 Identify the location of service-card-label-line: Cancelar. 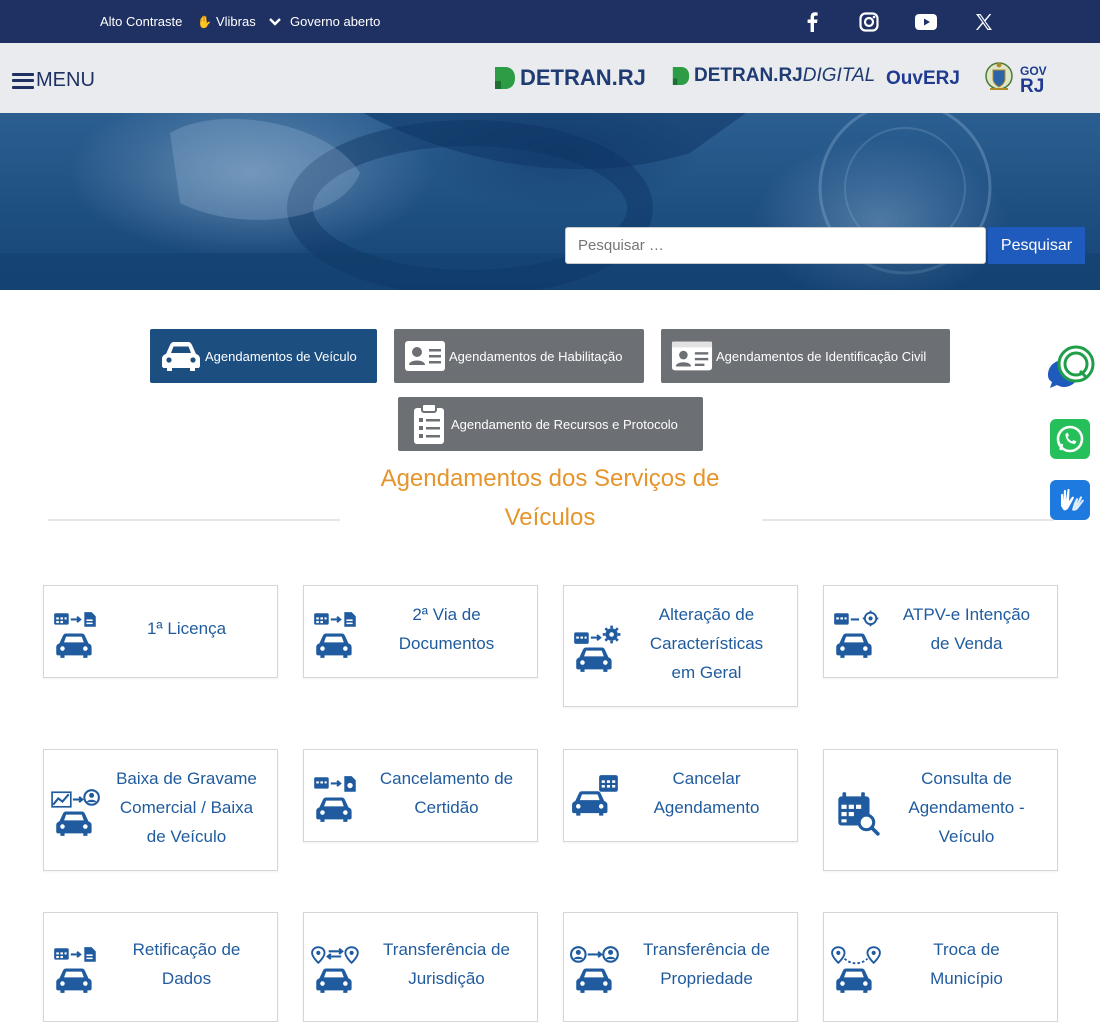
(706, 778).